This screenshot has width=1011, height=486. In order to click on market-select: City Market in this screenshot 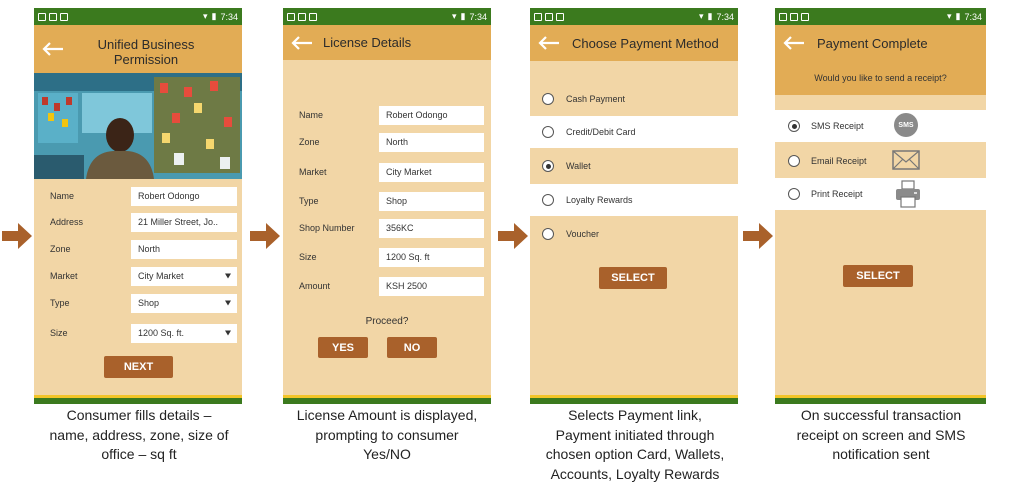, I will do `click(184, 276)`.